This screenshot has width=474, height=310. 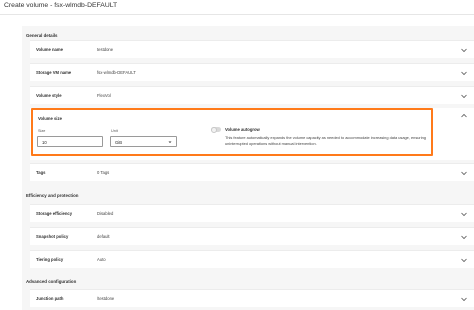 What do you see at coordinates (50, 118) in the screenshot?
I see `volume-size-title: Volume size` at bounding box center [50, 118].